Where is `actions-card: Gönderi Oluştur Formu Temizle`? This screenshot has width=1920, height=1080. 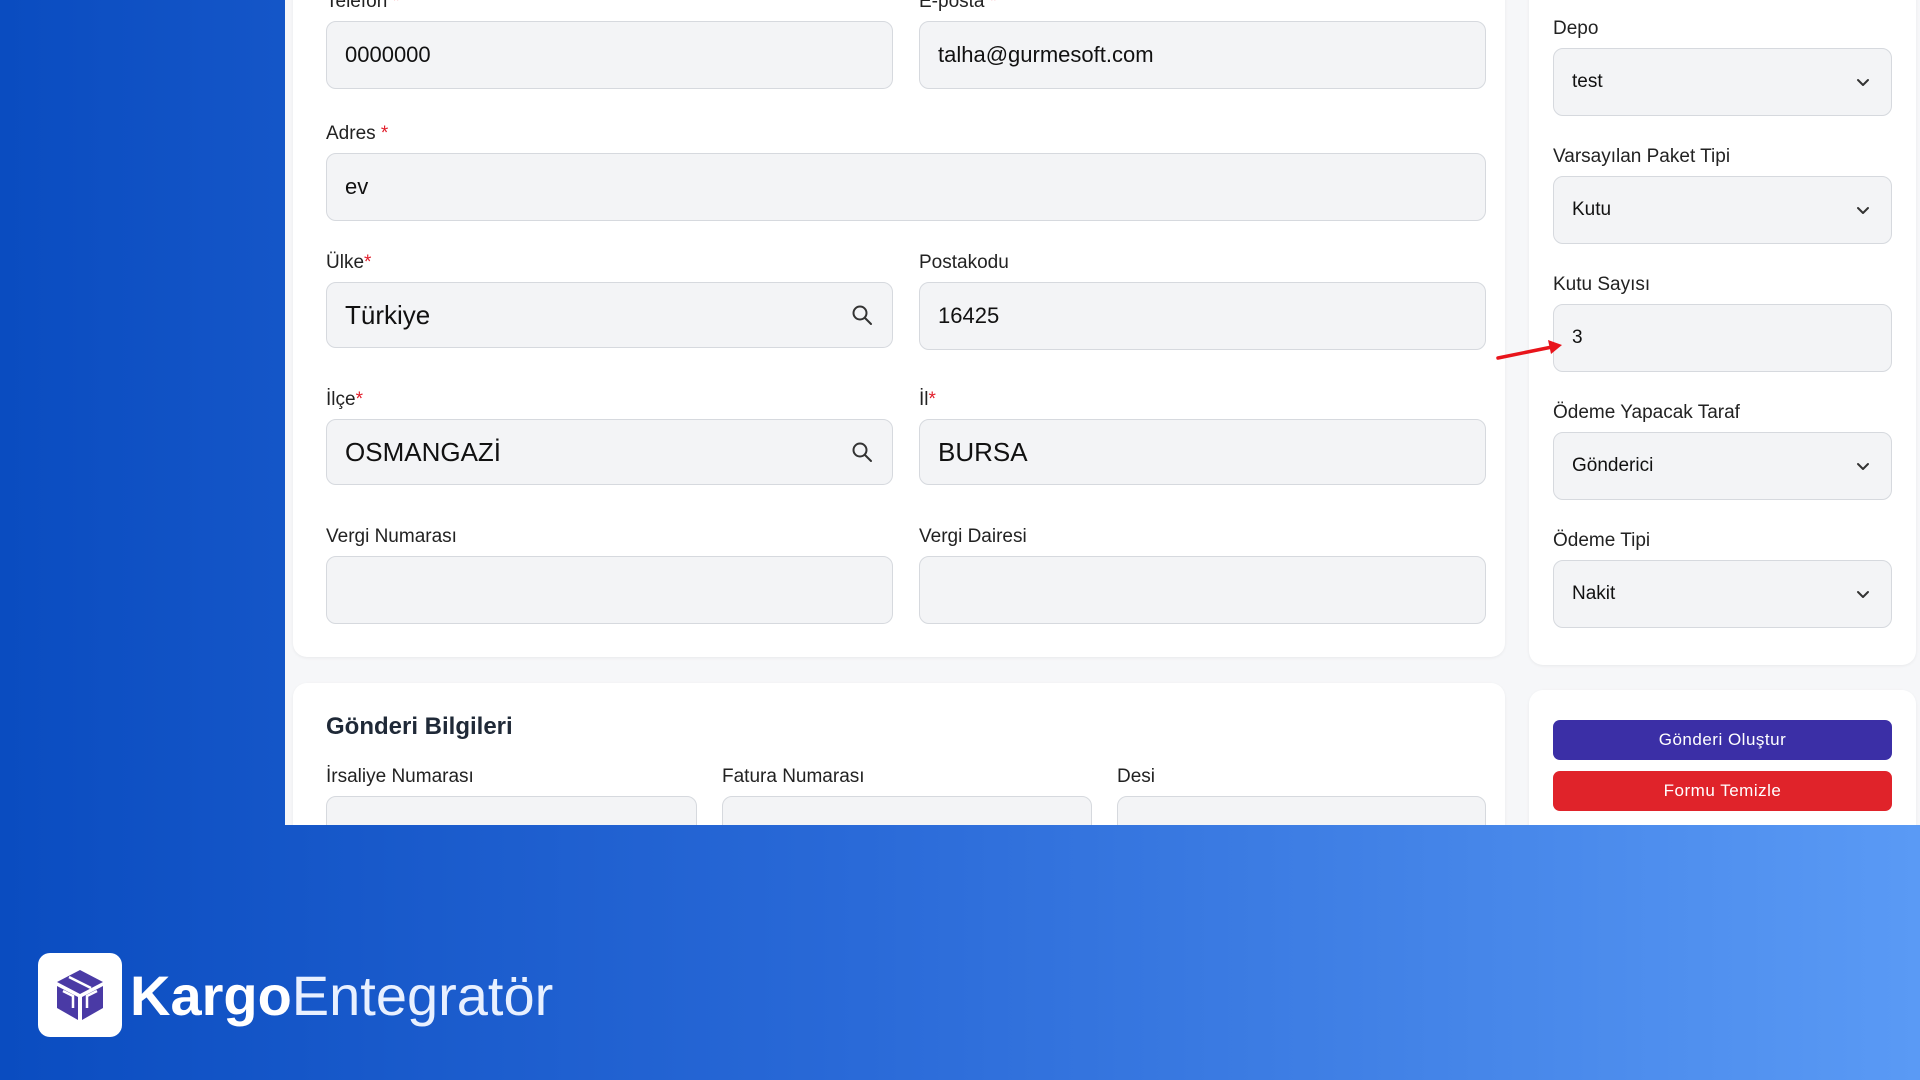 actions-card: Gönderi Oluştur Formu Temizle is located at coordinates (1722, 757).